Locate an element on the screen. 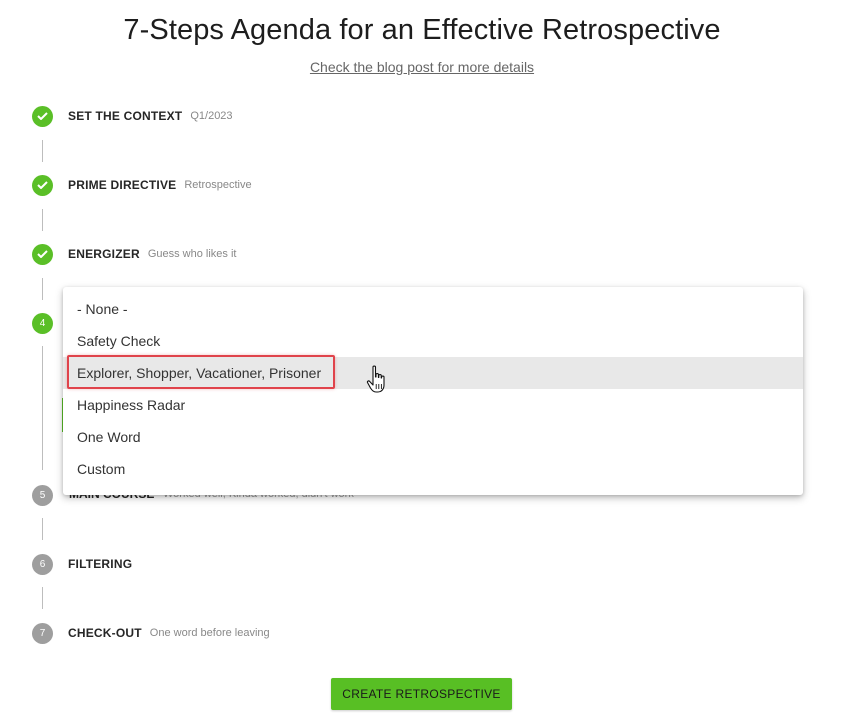 The height and width of the screenshot is (727, 852). step-title: SET THE CONTEXT is located at coordinates (125, 116).